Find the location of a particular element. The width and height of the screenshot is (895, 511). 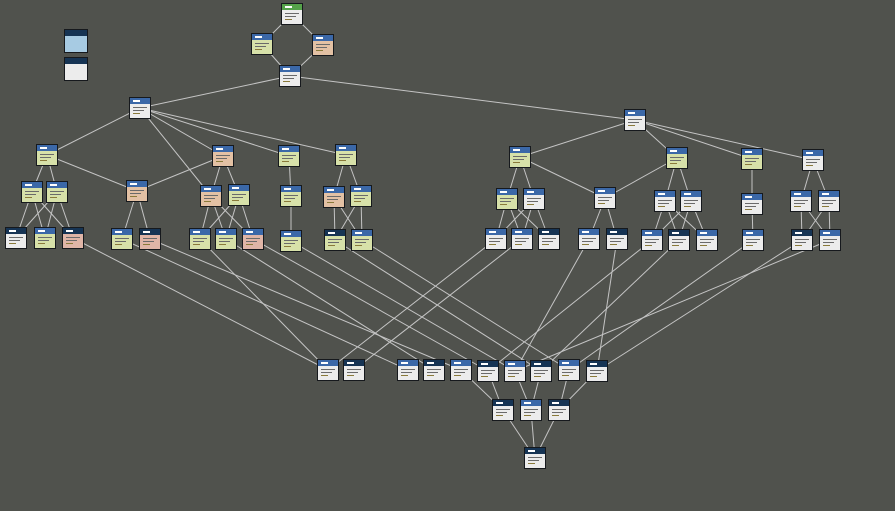

graph-node-n62 is located at coordinates (597, 371).